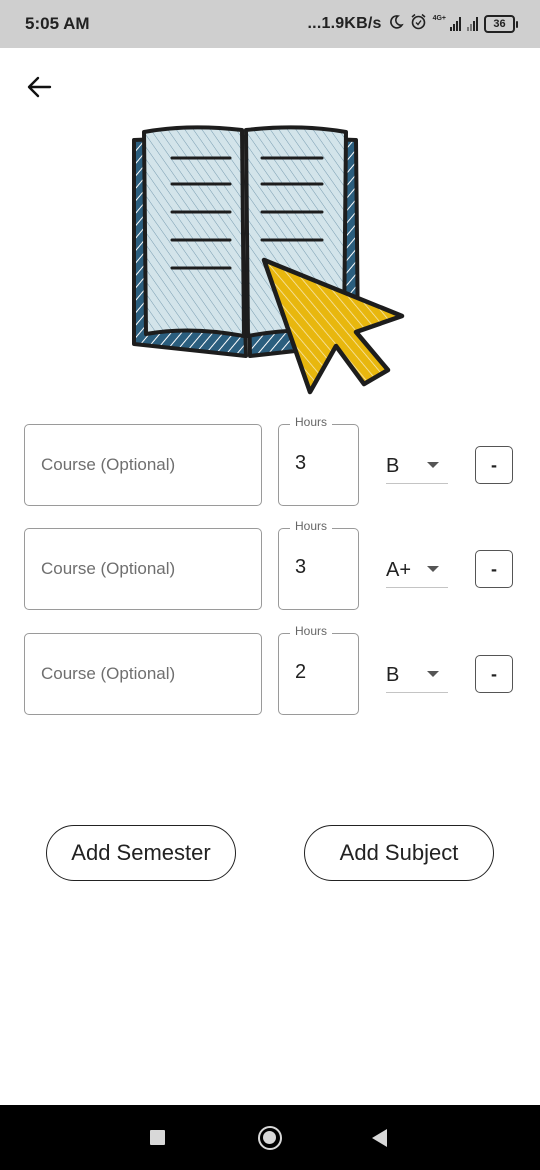 This screenshot has height=1170, width=540. I want to click on course-row: Hours 3 A+ -, so click(270, 565).